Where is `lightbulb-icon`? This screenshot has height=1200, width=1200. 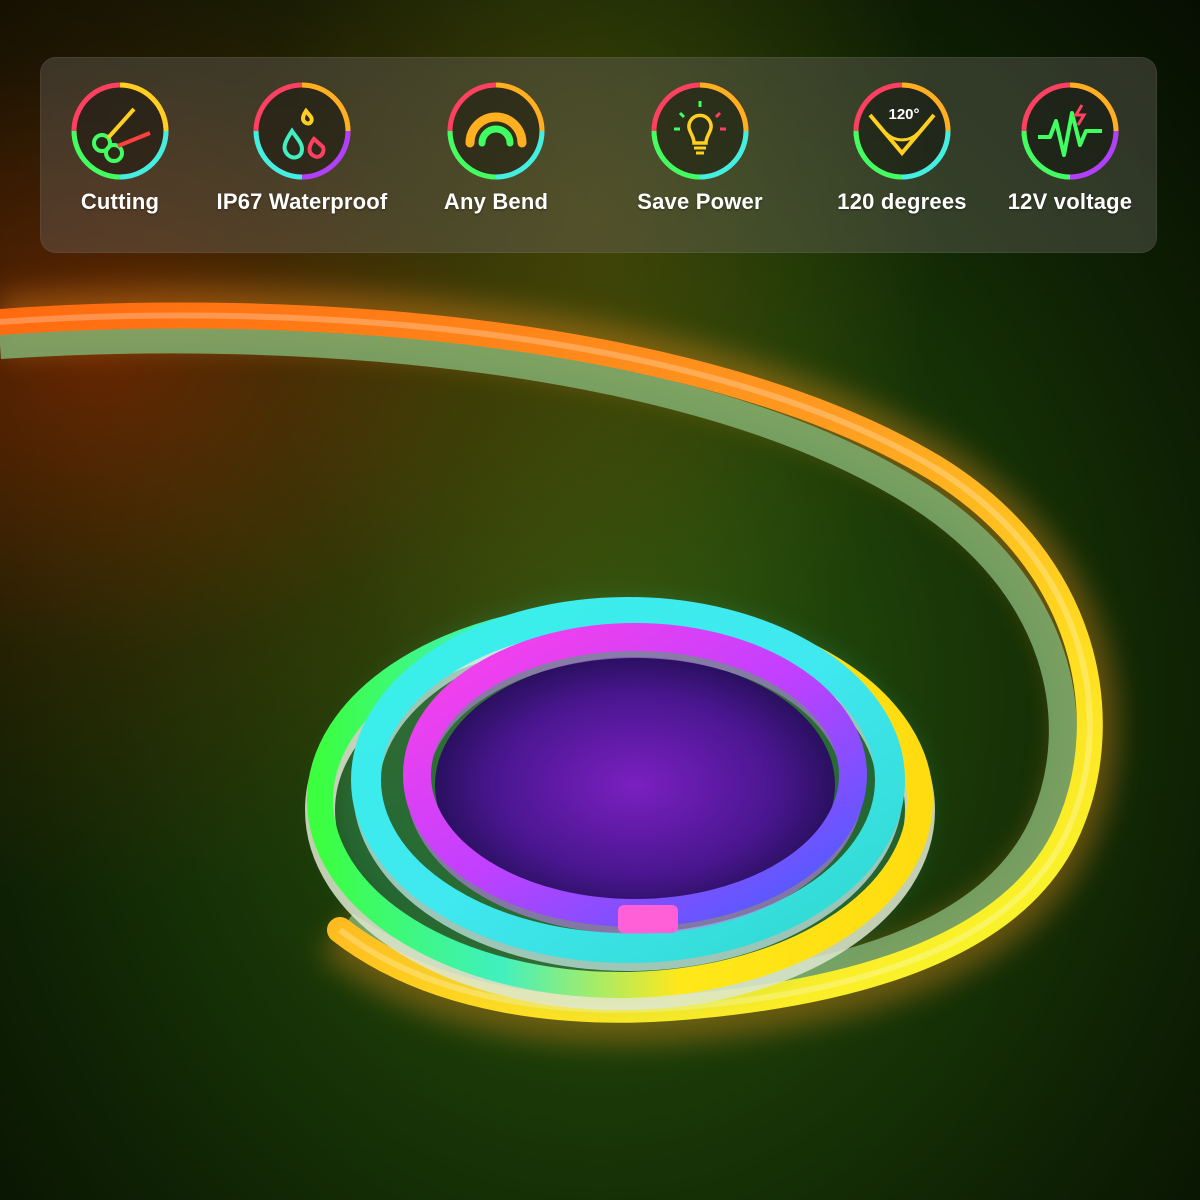 lightbulb-icon is located at coordinates (700, 131).